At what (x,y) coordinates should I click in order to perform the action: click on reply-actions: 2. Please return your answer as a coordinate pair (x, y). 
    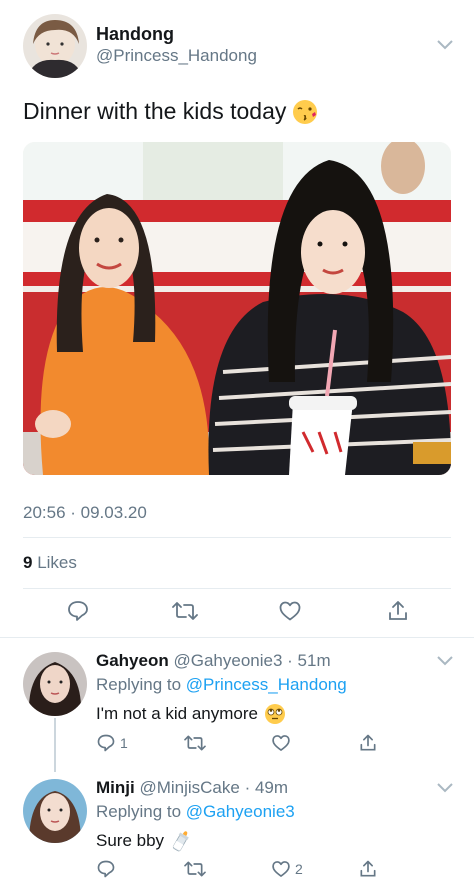
    Looking at the image, I should click on (237, 872).